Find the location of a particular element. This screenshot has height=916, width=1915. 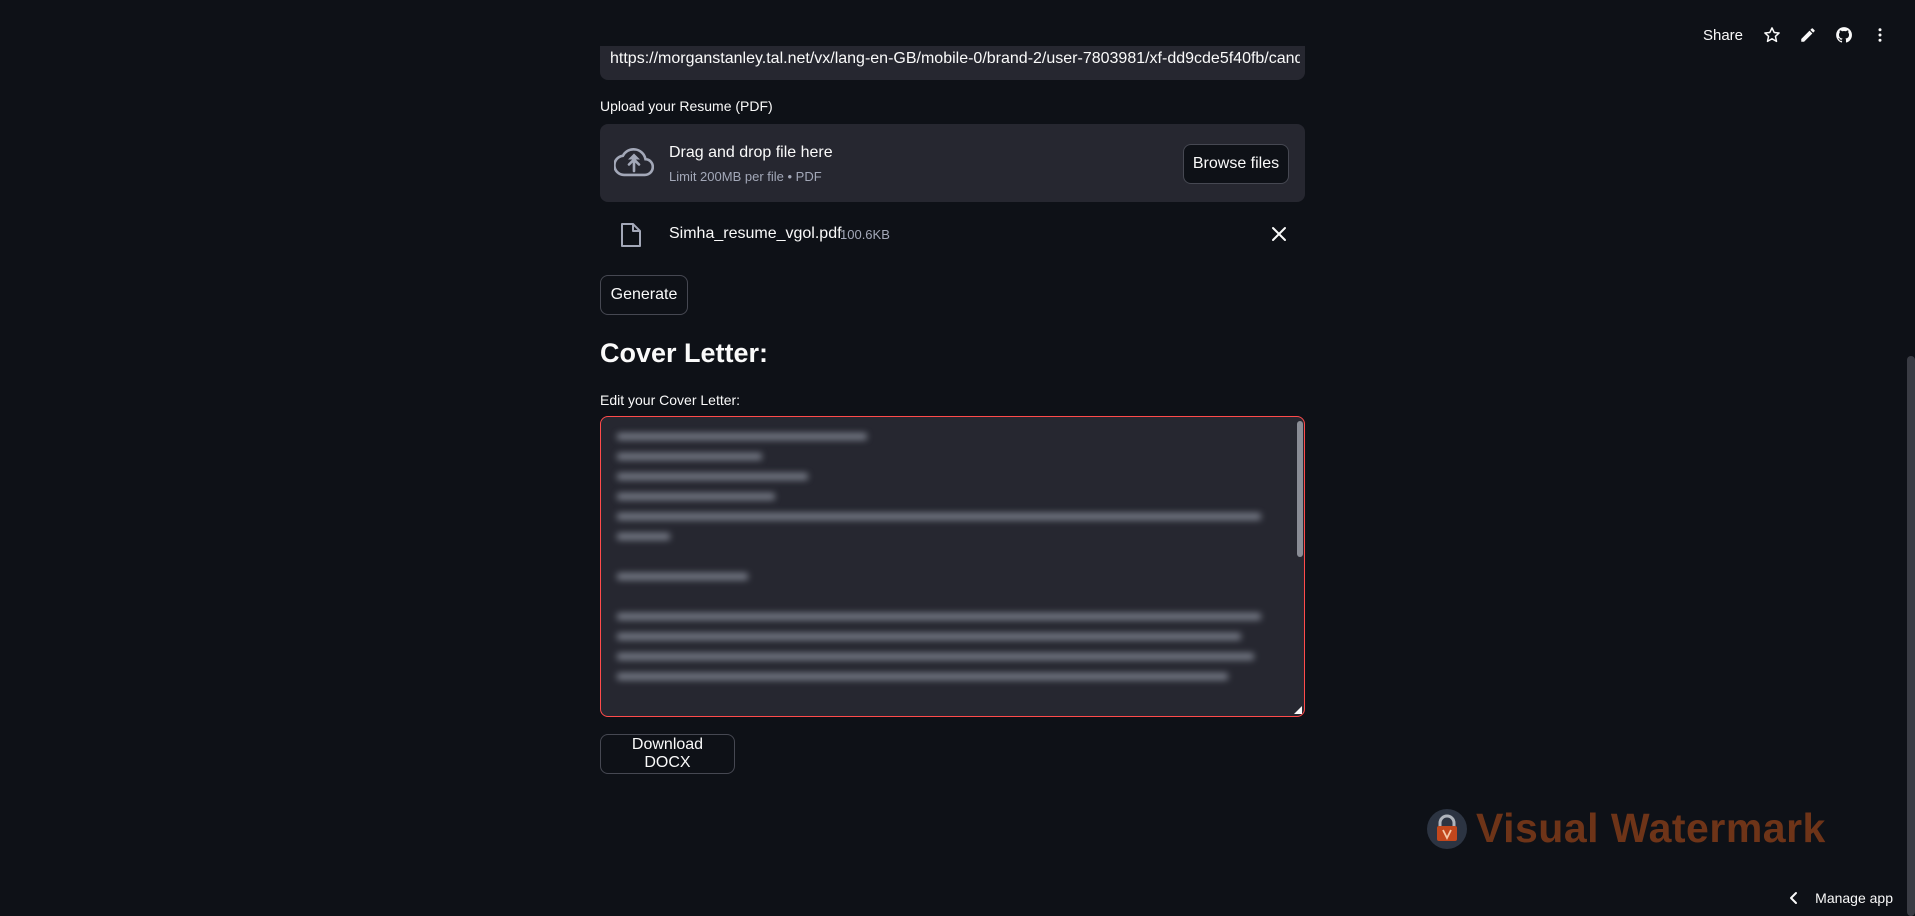

uploaded-file-size: 100.6KB is located at coordinates (865, 234).